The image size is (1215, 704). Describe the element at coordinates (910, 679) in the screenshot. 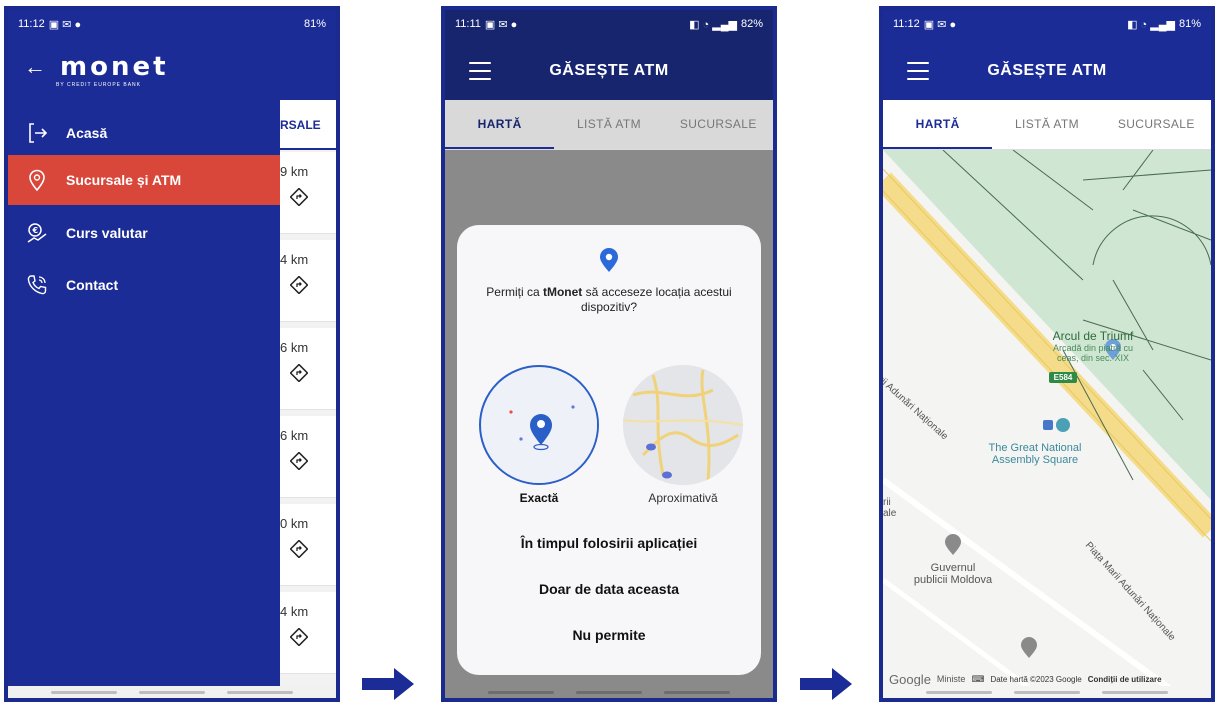

I see `google-logo: Google` at that location.